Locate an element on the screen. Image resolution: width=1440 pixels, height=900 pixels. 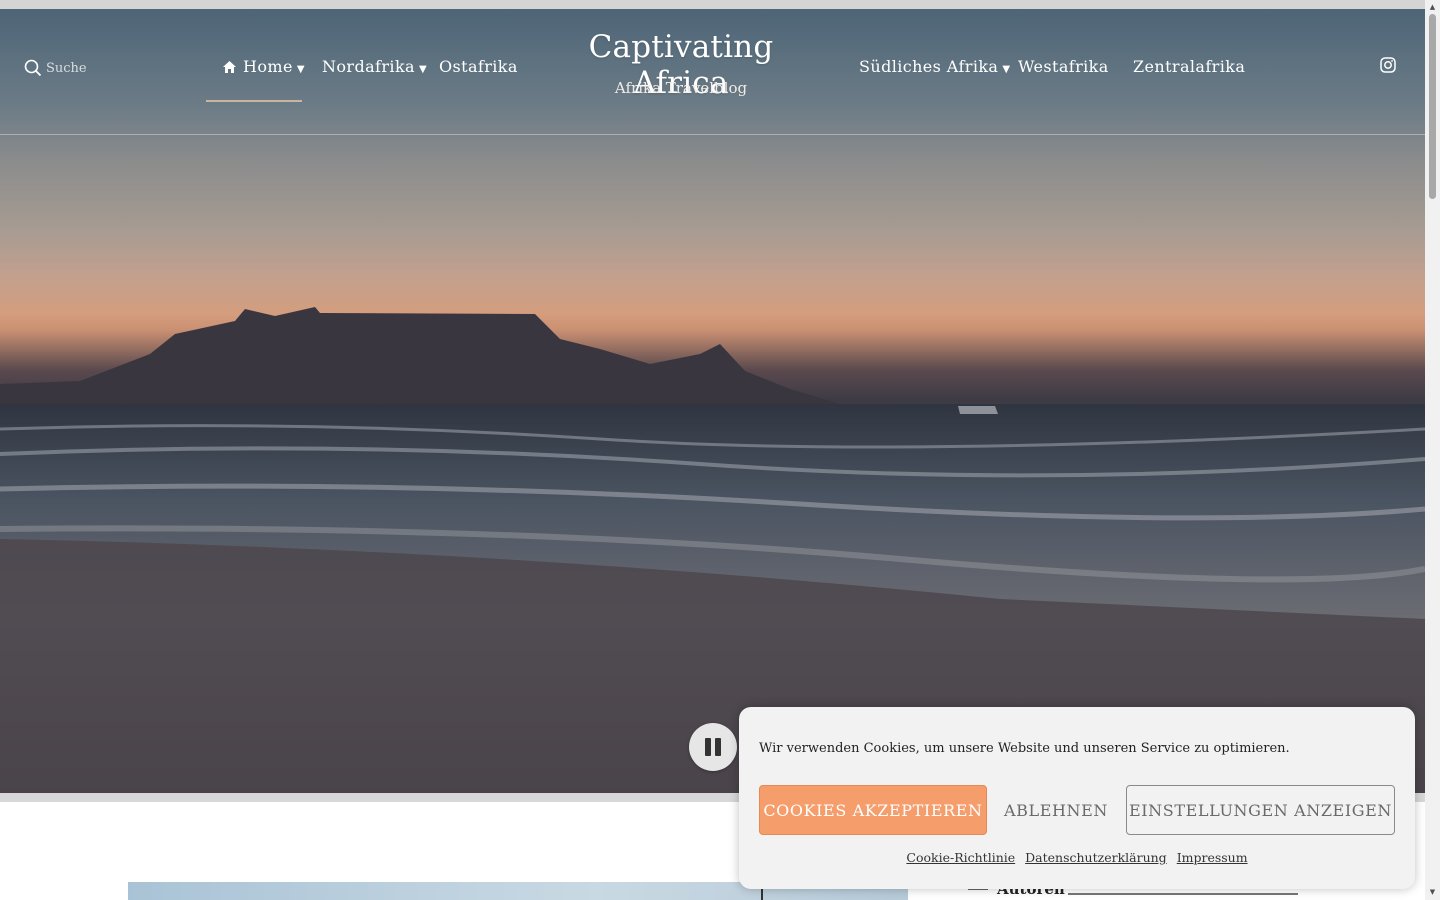
nav-item-suedliches-afrika: Südliches Afrika ▼ is located at coordinates (934, 66).